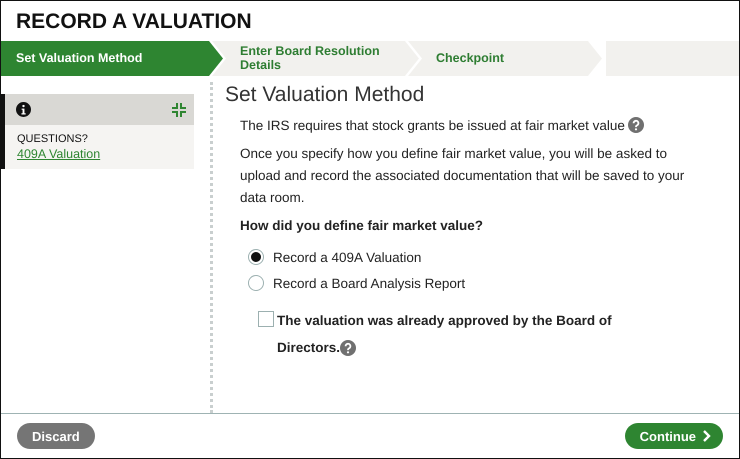 The width and height of the screenshot is (740, 459). Describe the element at coordinates (112, 58) in the screenshot. I see `step-tab: Set Valuation Method` at that location.